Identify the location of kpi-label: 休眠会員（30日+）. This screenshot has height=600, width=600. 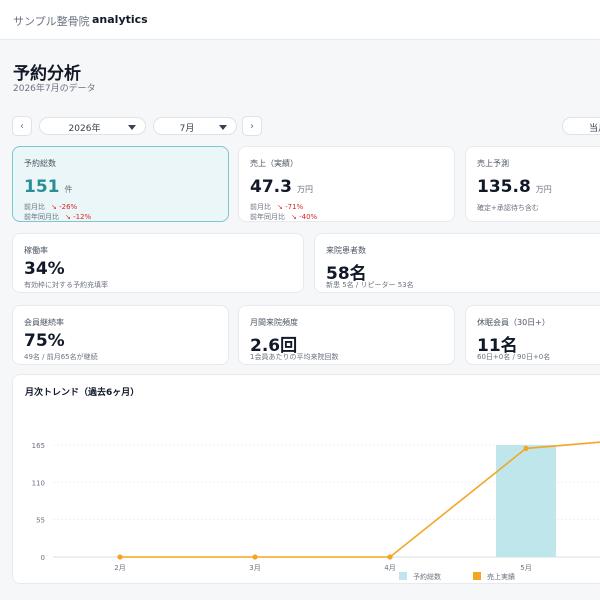
(513, 322).